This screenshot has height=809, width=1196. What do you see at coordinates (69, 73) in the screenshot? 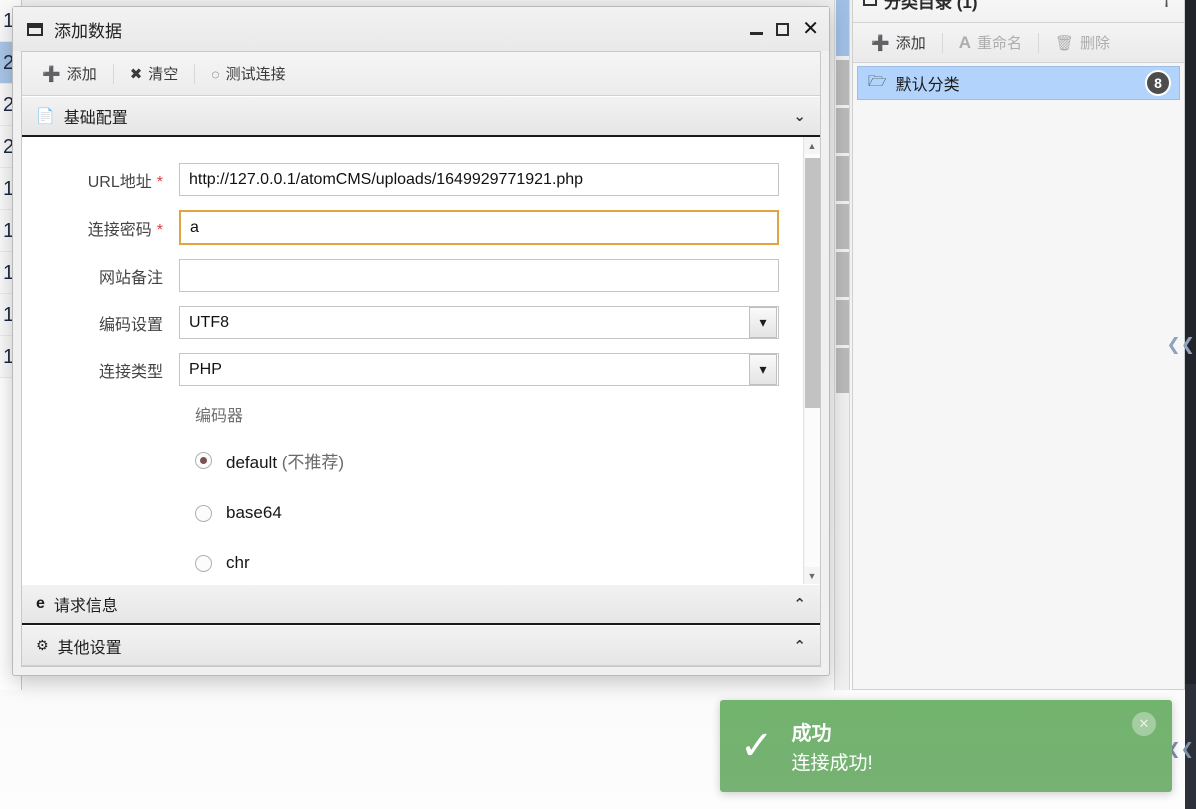
I see `dialog-add-button: ➕ 添加` at bounding box center [69, 73].